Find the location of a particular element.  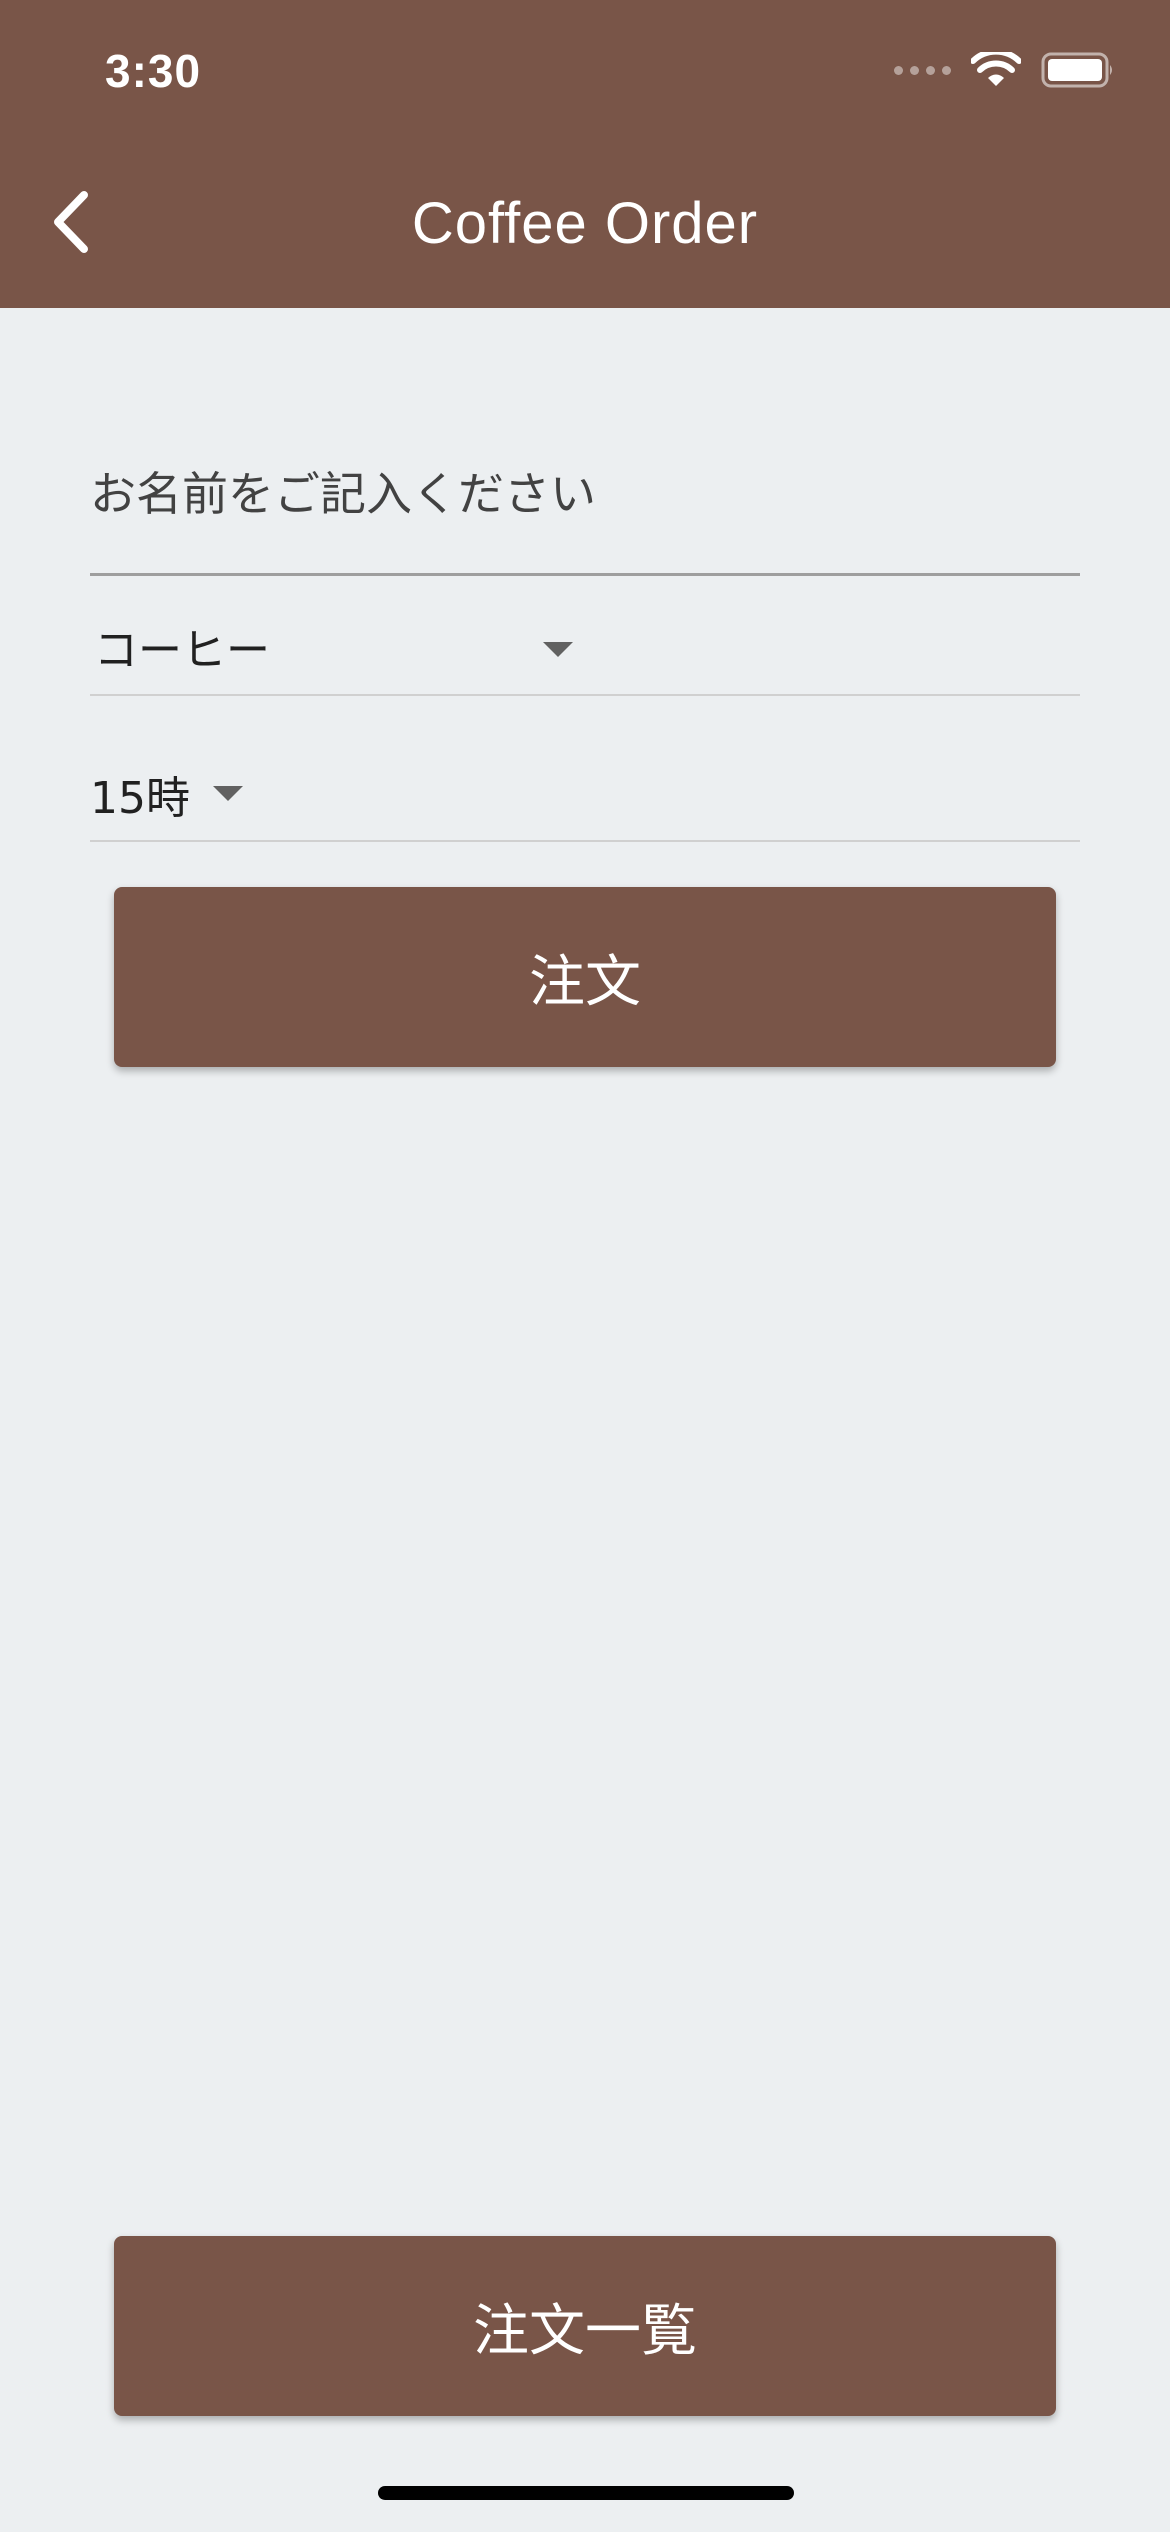

app-bar: 3:30 Coffee Order is located at coordinates (585, 154).